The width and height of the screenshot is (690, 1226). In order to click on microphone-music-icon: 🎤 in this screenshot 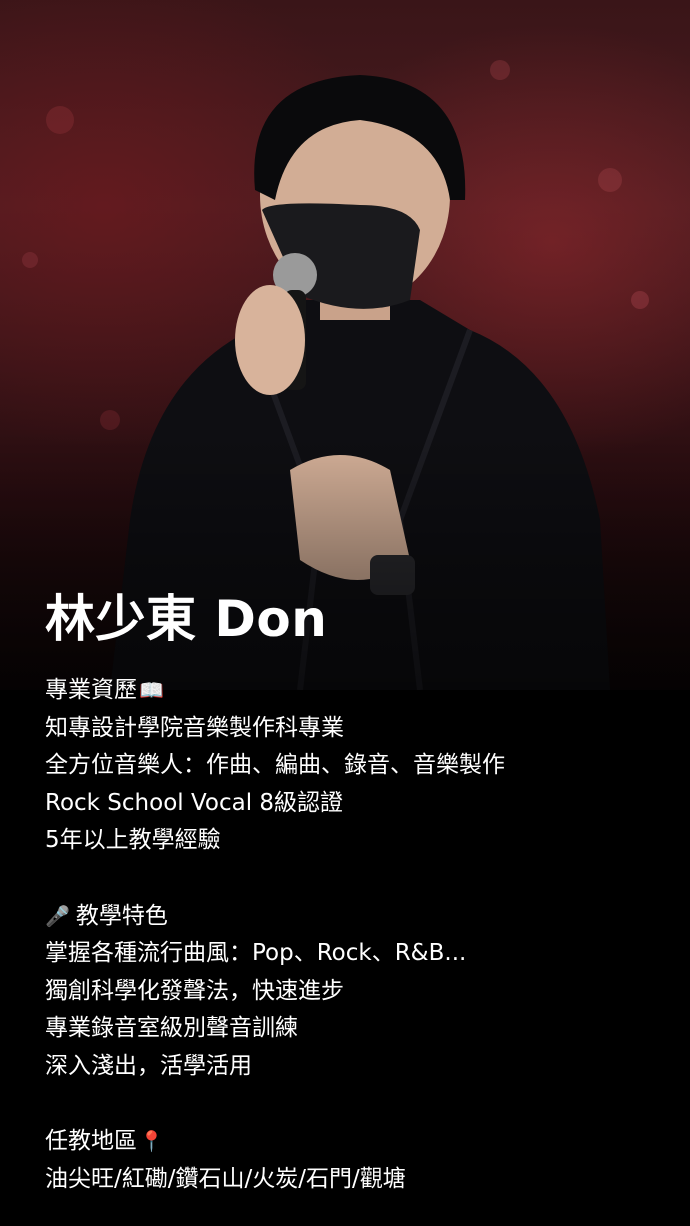, I will do `click(57, 915)`.